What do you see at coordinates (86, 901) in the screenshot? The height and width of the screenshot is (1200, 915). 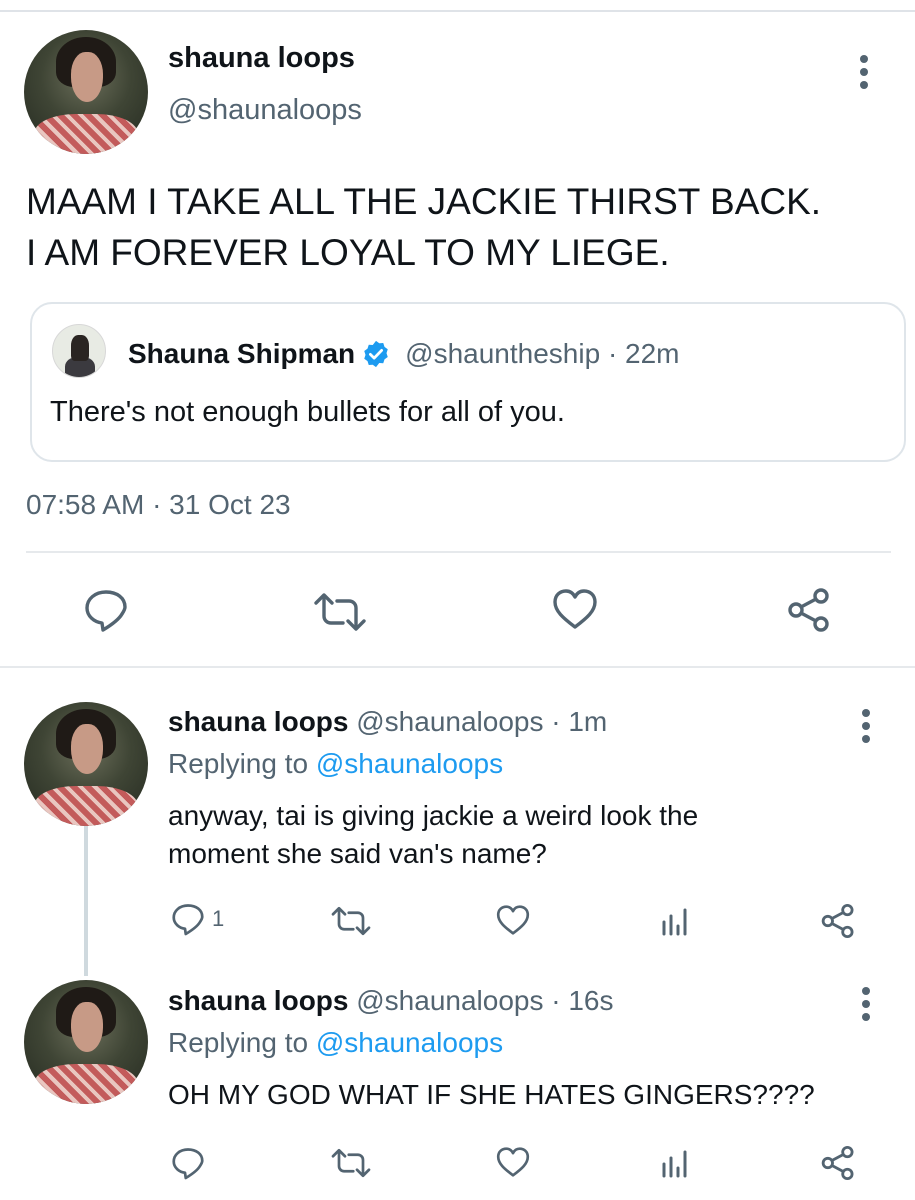 I see `thread-connector` at bounding box center [86, 901].